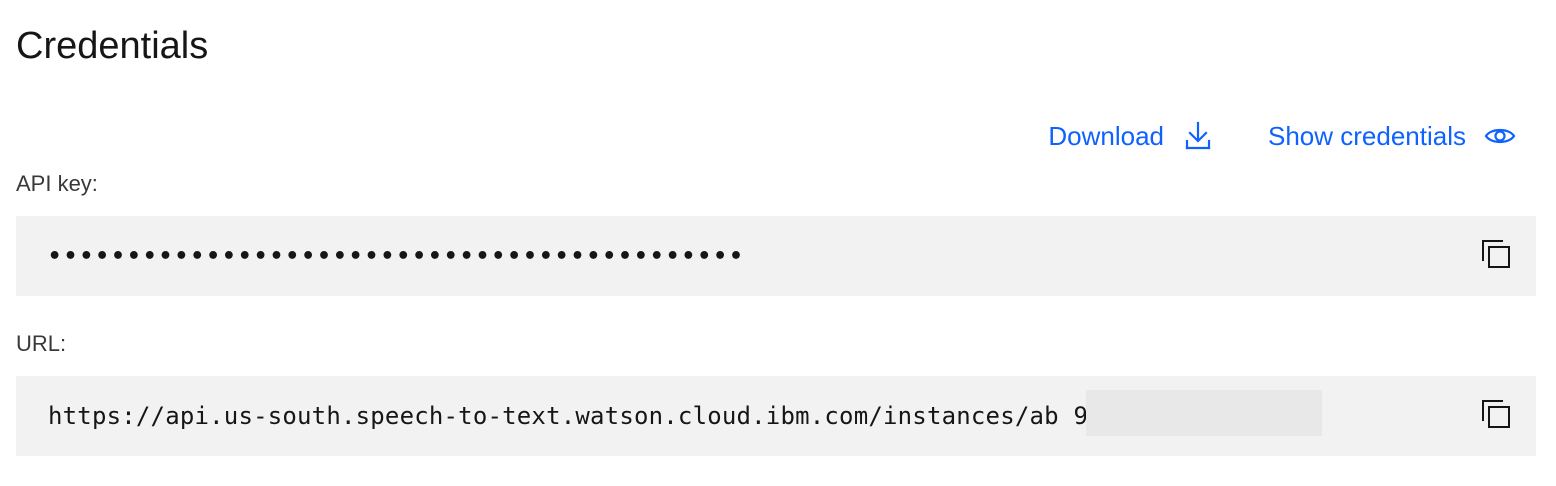 Image resolution: width=1556 pixels, height=486 pixels. What do you see at coordinates (112, 46) in the screenshot?
I see `page-title: Credentials` at bounding box center [112, 46].